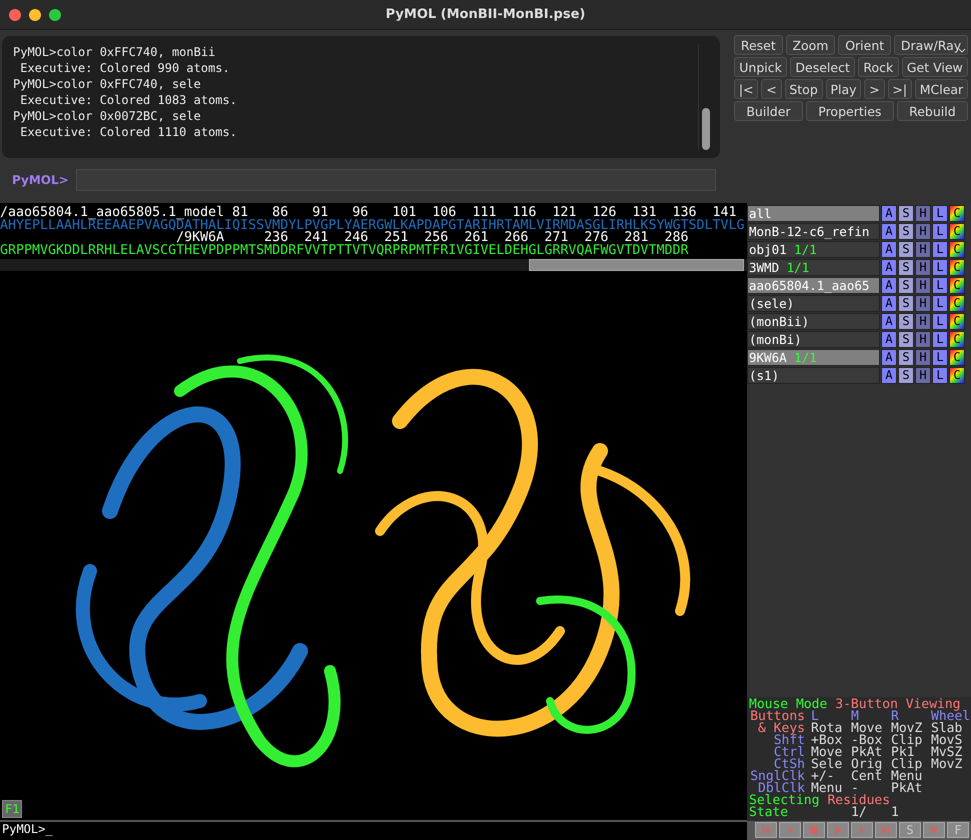 This screenshot has width=971, height=840. I want to click on toolbar-button: Rebuild, so click(932, 111).